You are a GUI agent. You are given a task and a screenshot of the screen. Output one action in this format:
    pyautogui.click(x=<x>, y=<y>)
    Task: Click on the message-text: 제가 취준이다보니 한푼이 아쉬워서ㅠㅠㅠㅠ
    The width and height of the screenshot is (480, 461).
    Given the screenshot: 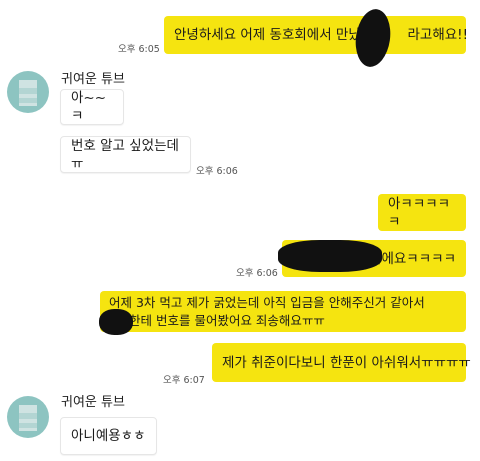 What is the action you would take?
    pyautogui.click(x=346, y=362)
    